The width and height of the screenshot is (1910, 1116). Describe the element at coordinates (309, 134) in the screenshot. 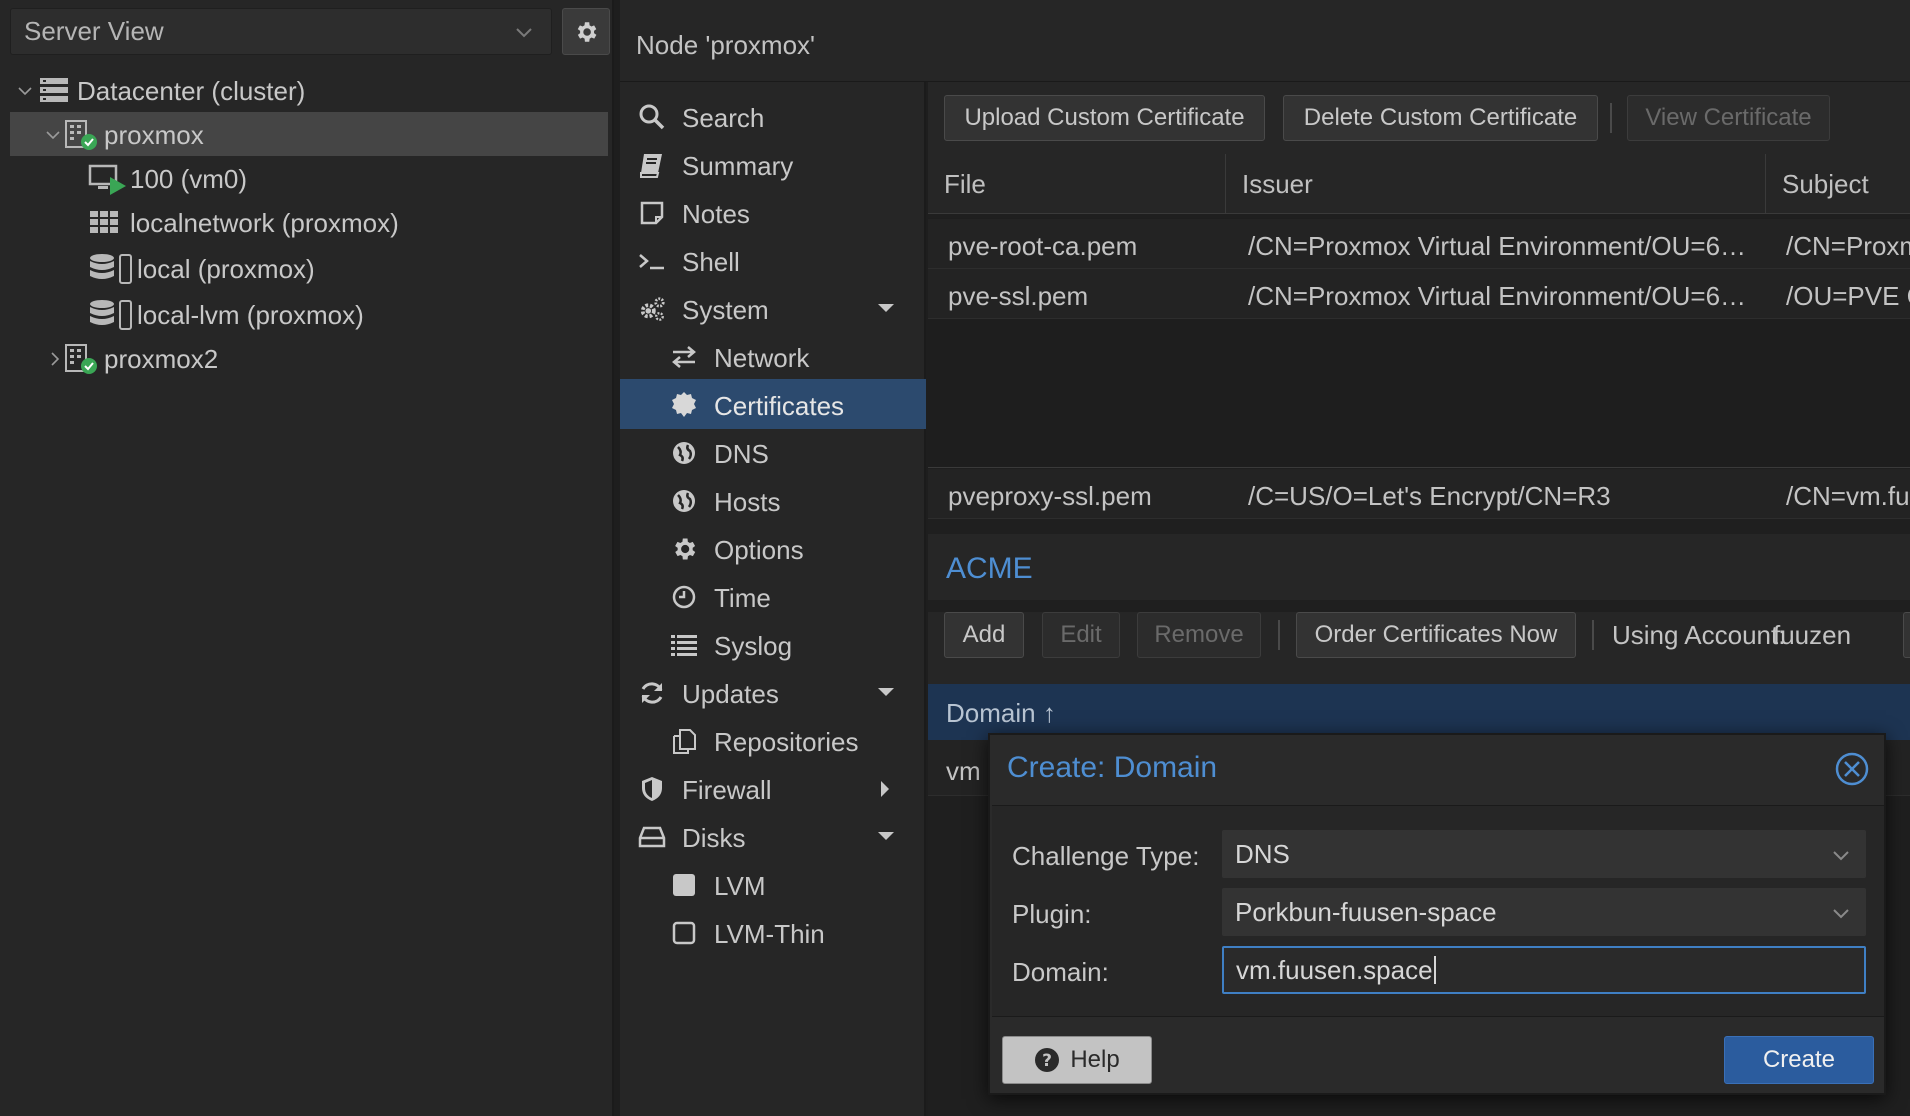

I see `tree-item-node-proxmox: proxmox` at that location.